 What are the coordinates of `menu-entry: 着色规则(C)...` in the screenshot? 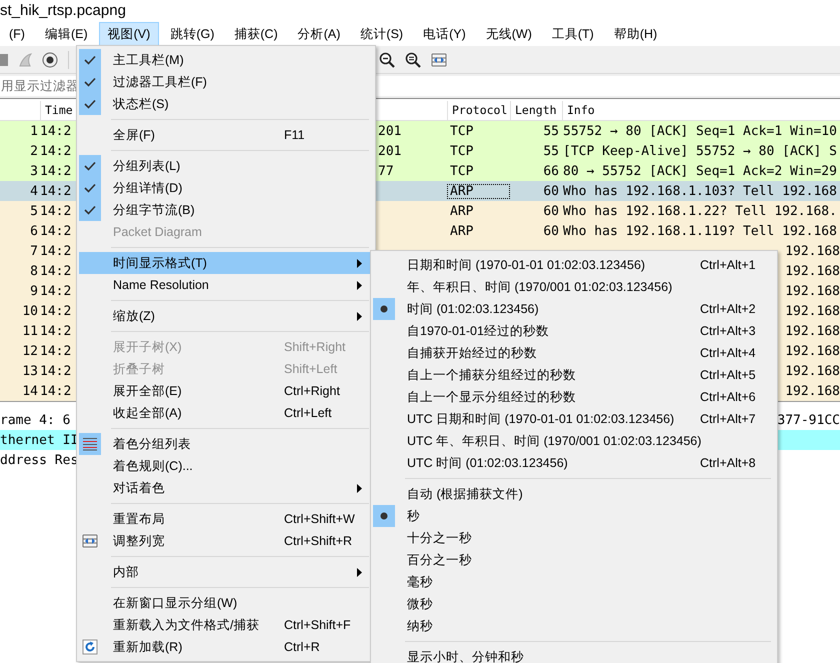 It's located at (226, 466).